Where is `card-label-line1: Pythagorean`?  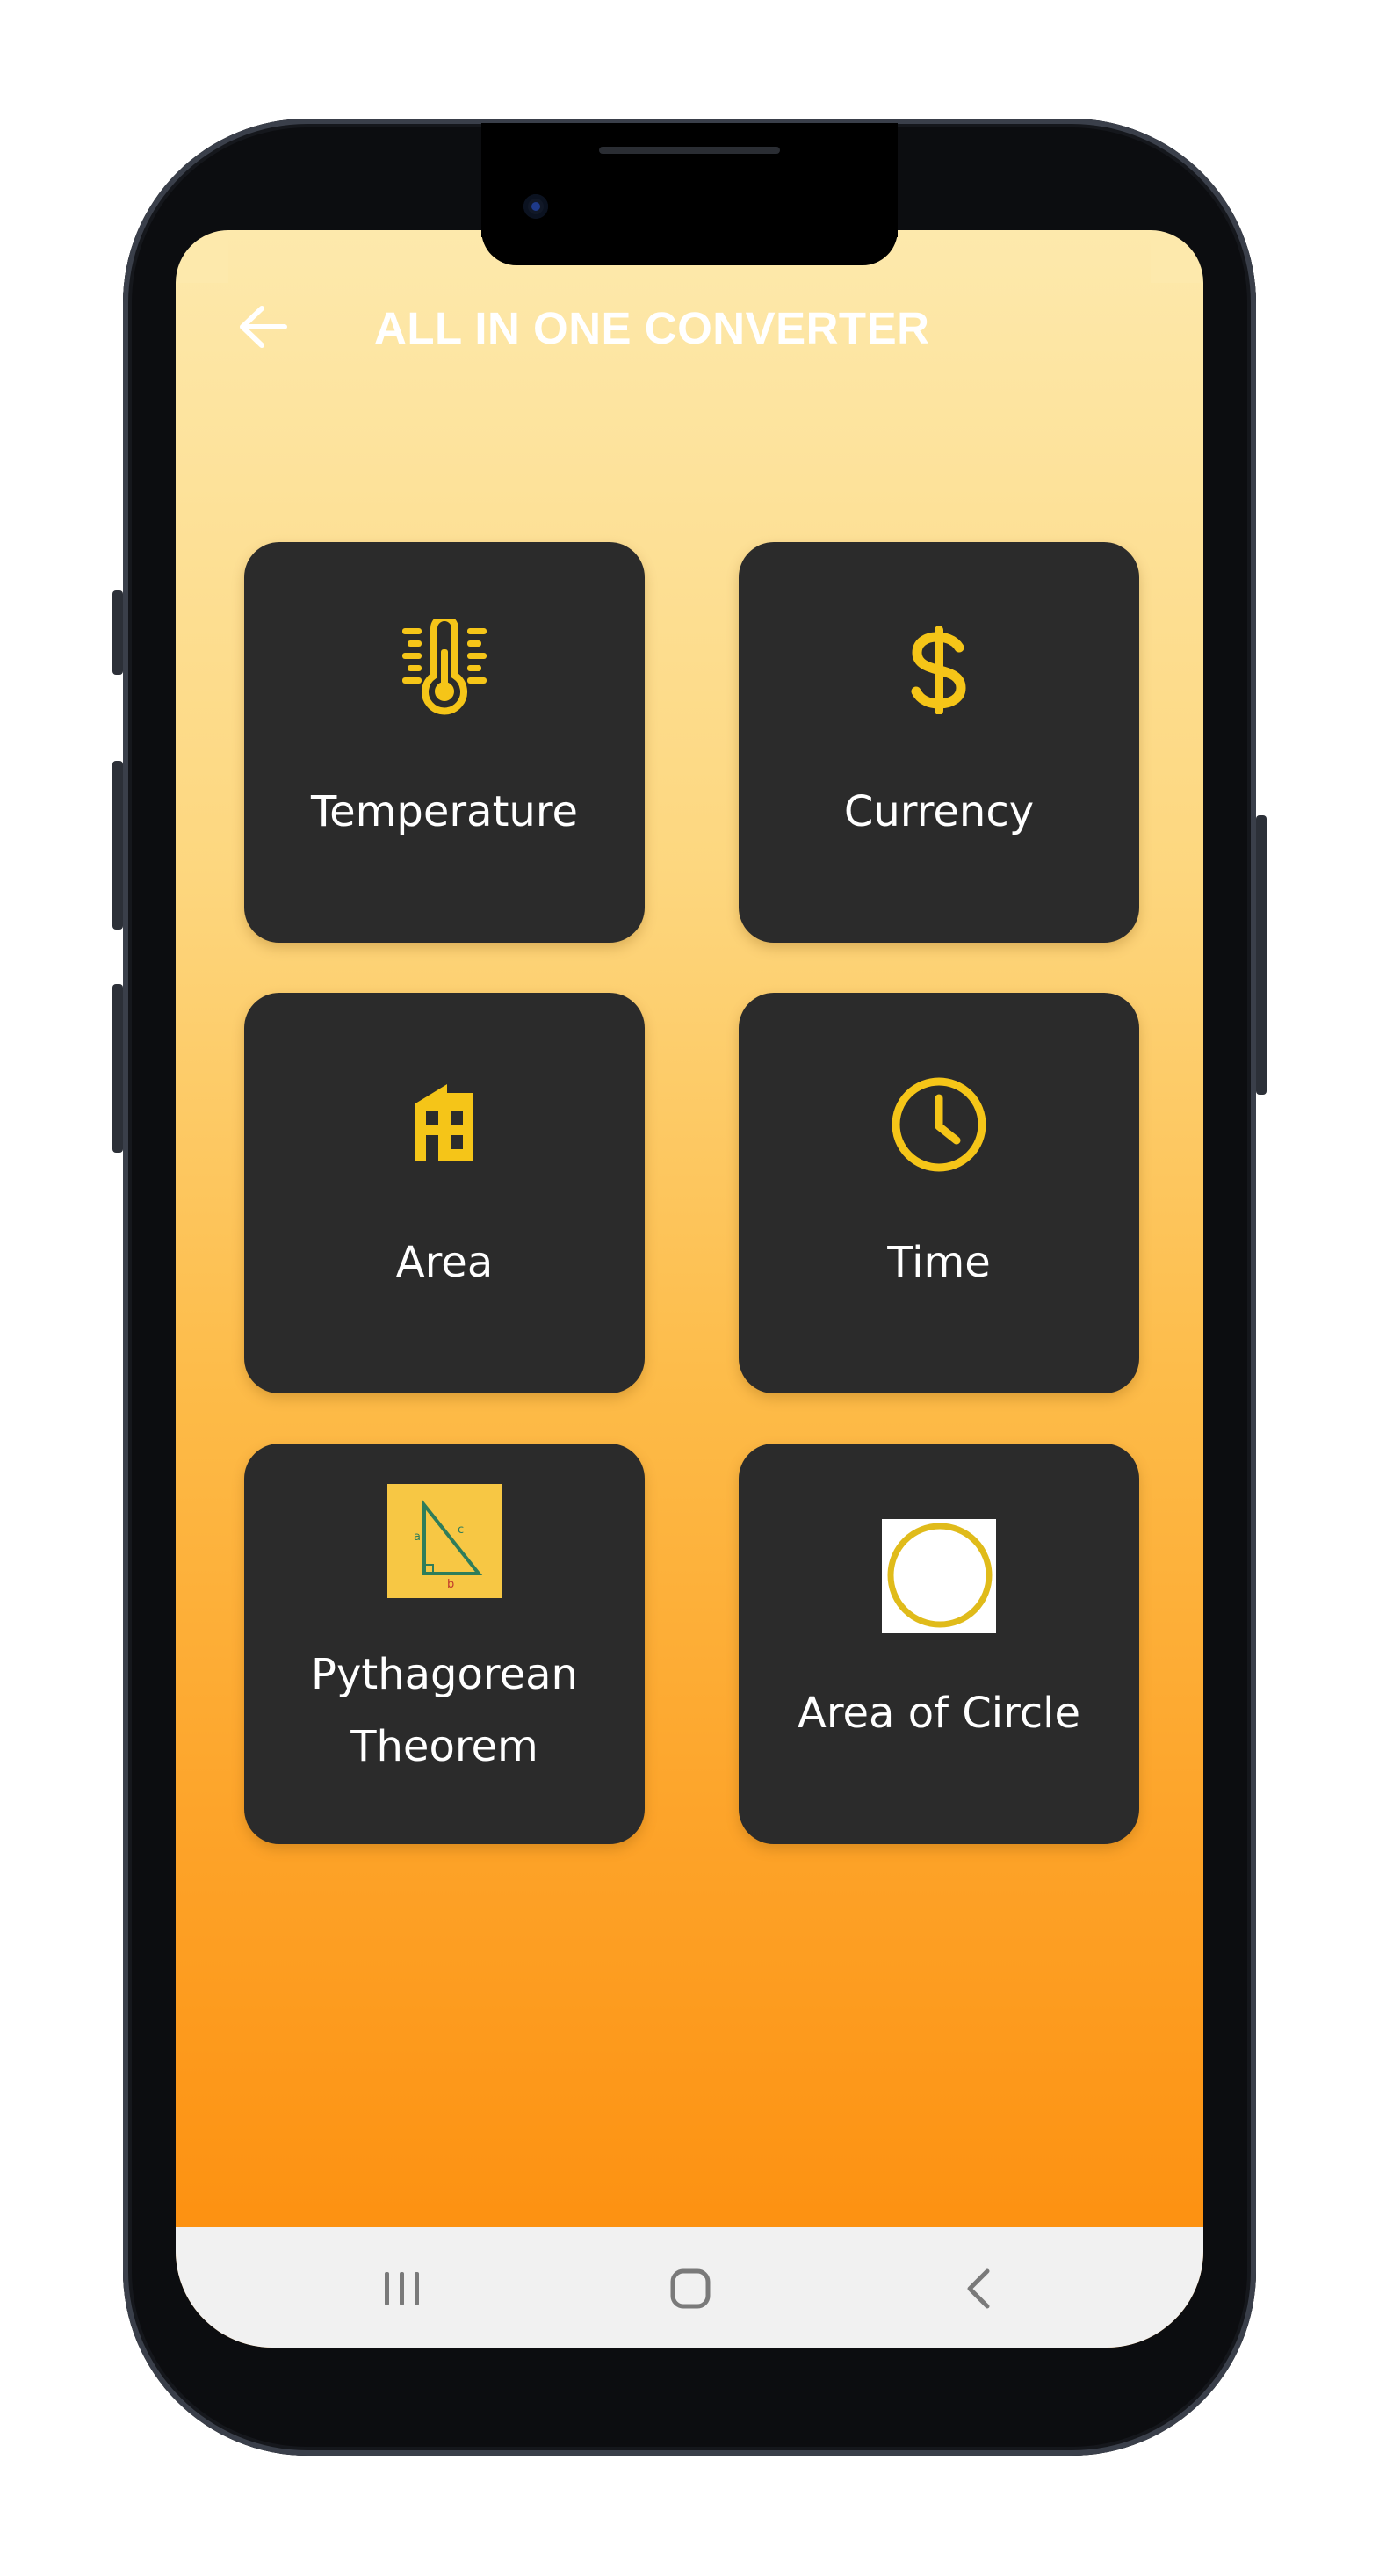 card-label-line1: Pythagorean is located at coordinates (444, 1674).